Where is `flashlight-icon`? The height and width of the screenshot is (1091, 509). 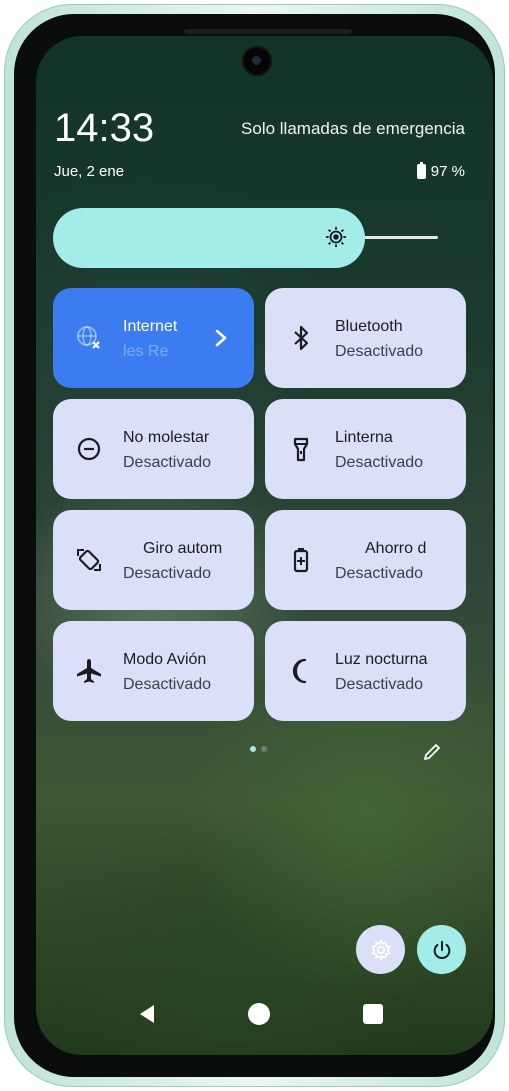
flashlight-icon is located at coordinates (301, 449).